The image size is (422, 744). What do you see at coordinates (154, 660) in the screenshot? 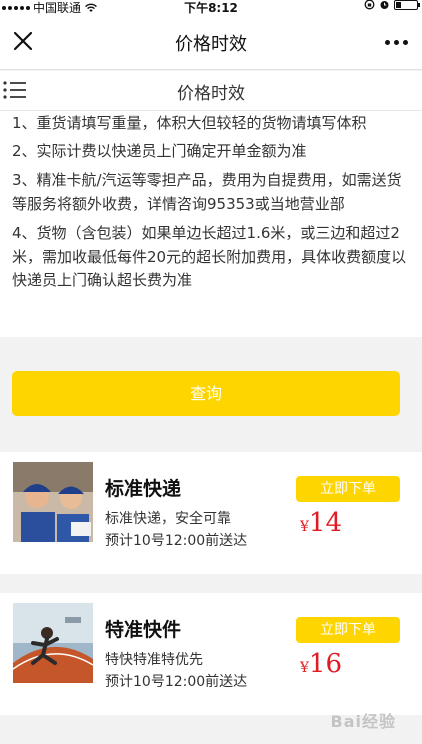
I see `product-desc: 特快特准特优先` at bounding box center [154, 660].